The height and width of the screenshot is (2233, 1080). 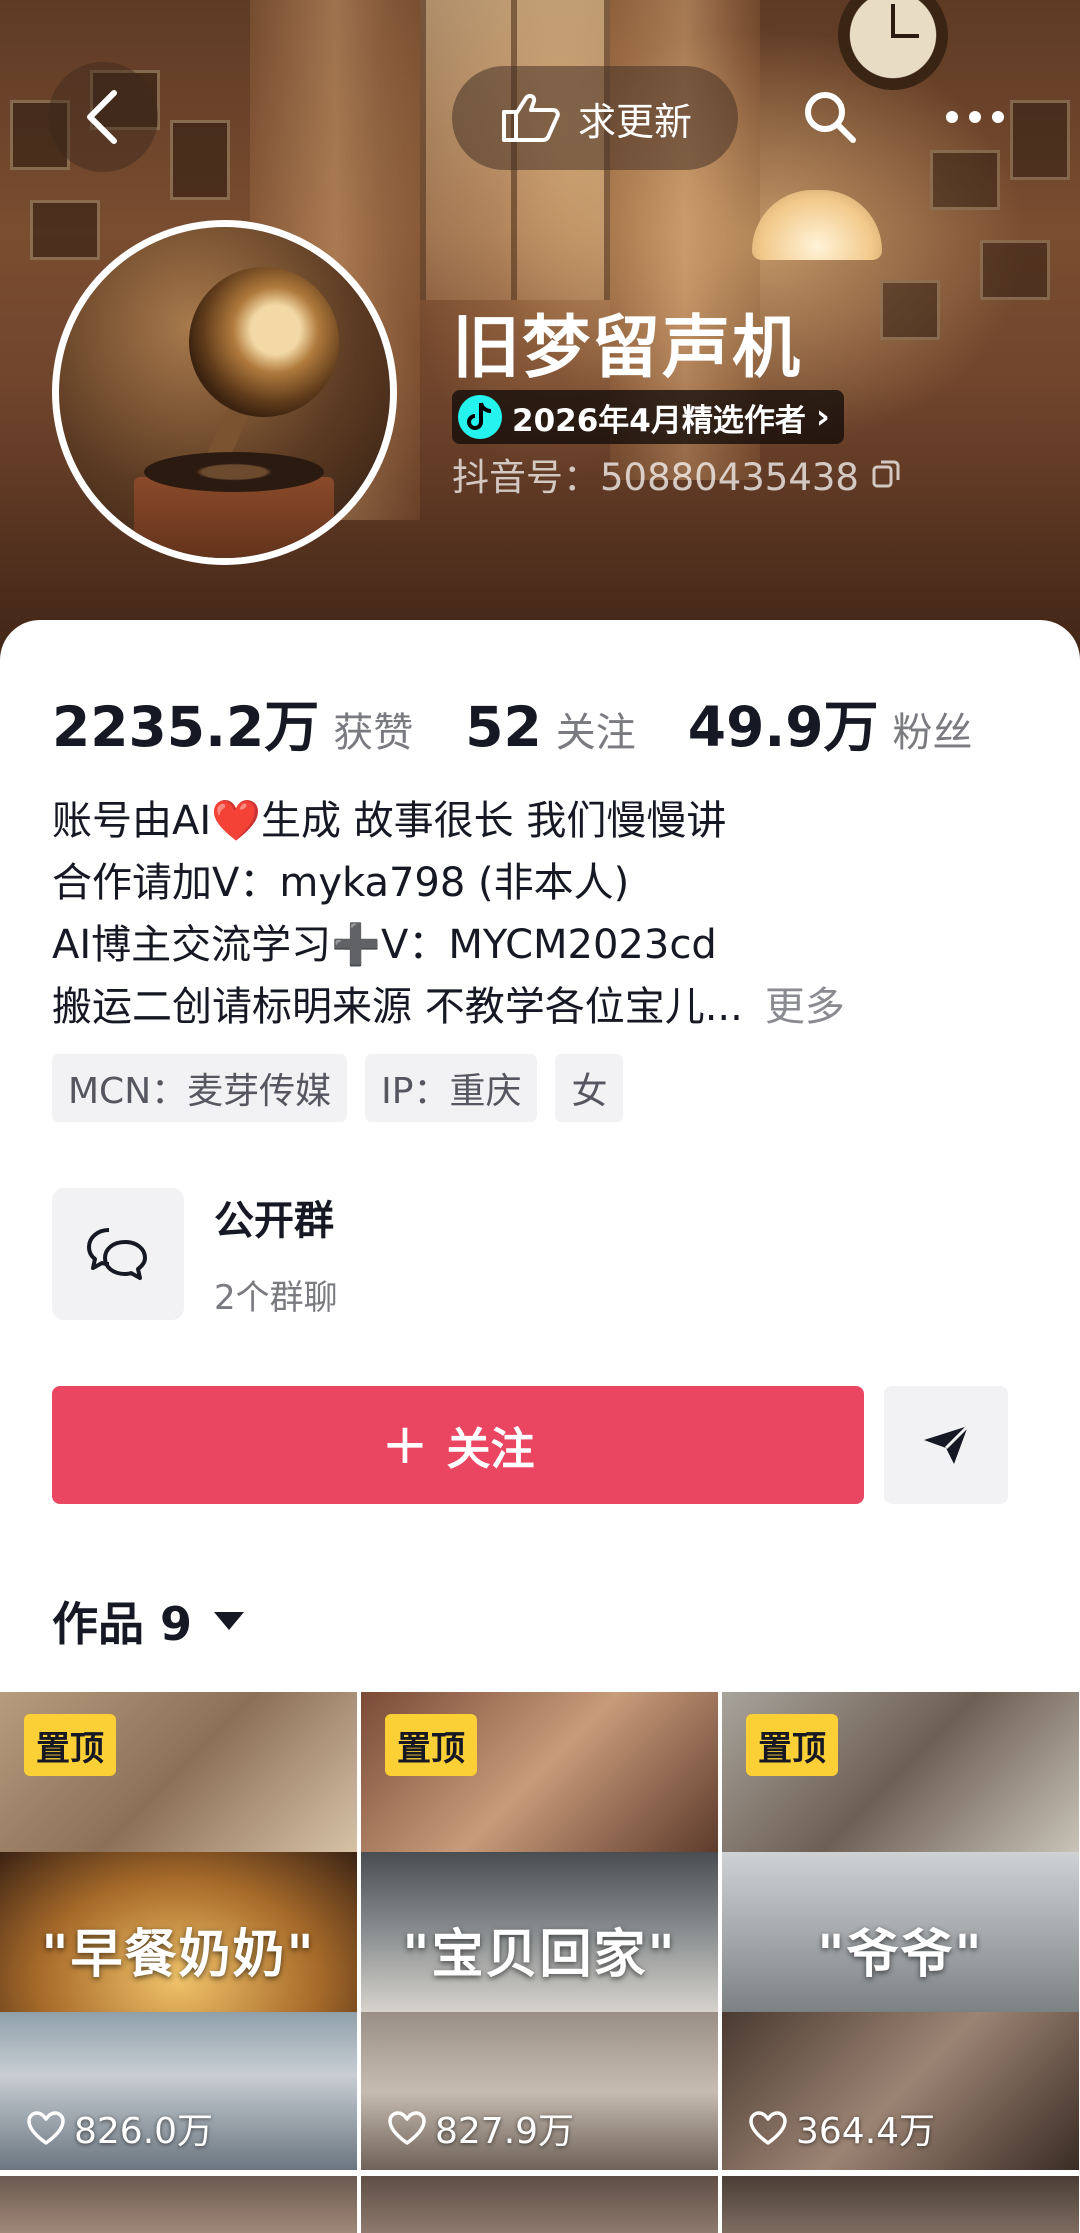 I want to click on featured-creator-badge: 2026年4月精选作者 ›, so click(x=648, y=417).